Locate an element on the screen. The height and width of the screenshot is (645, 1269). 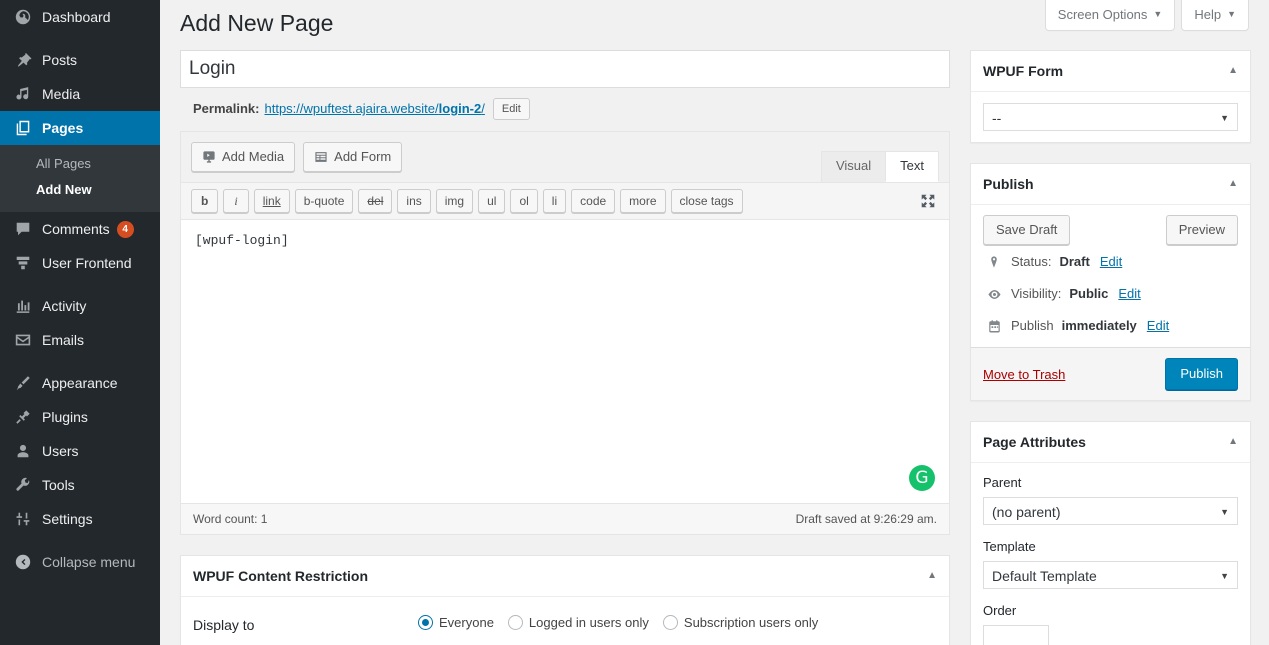
sidebar-item-tools-label: Tools is located at coordinates (58, 485).